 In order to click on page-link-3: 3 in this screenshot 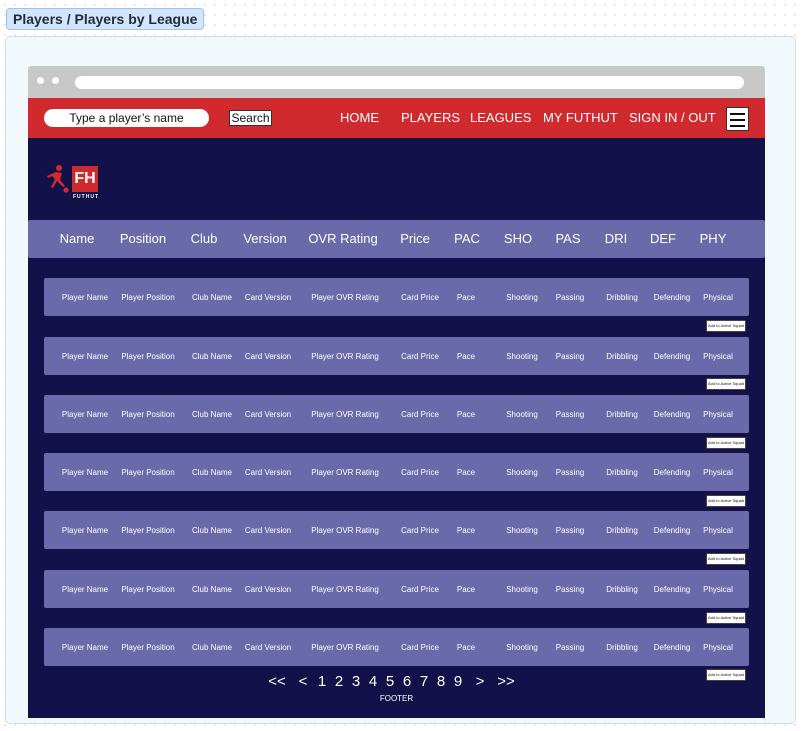, I will do `click(356, 681)`.